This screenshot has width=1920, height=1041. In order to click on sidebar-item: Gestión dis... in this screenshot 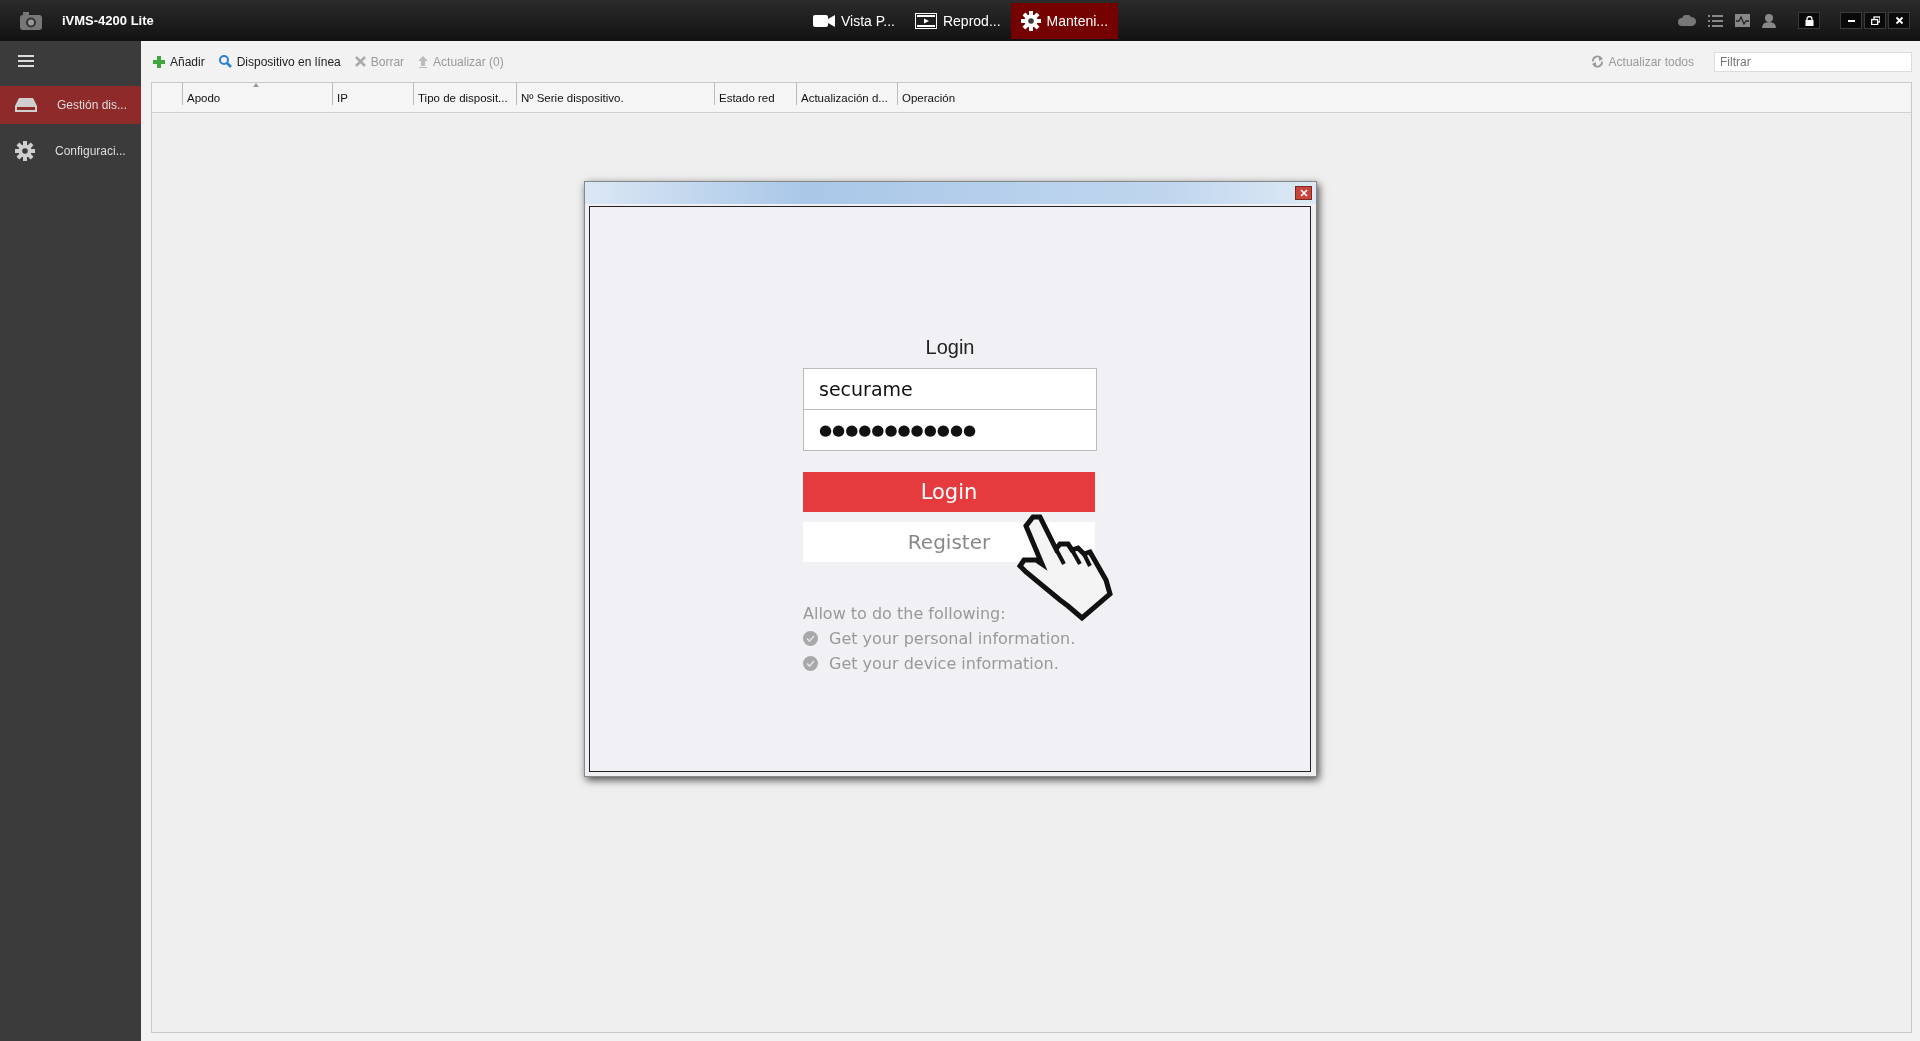, I will do `click(70, 105)`.